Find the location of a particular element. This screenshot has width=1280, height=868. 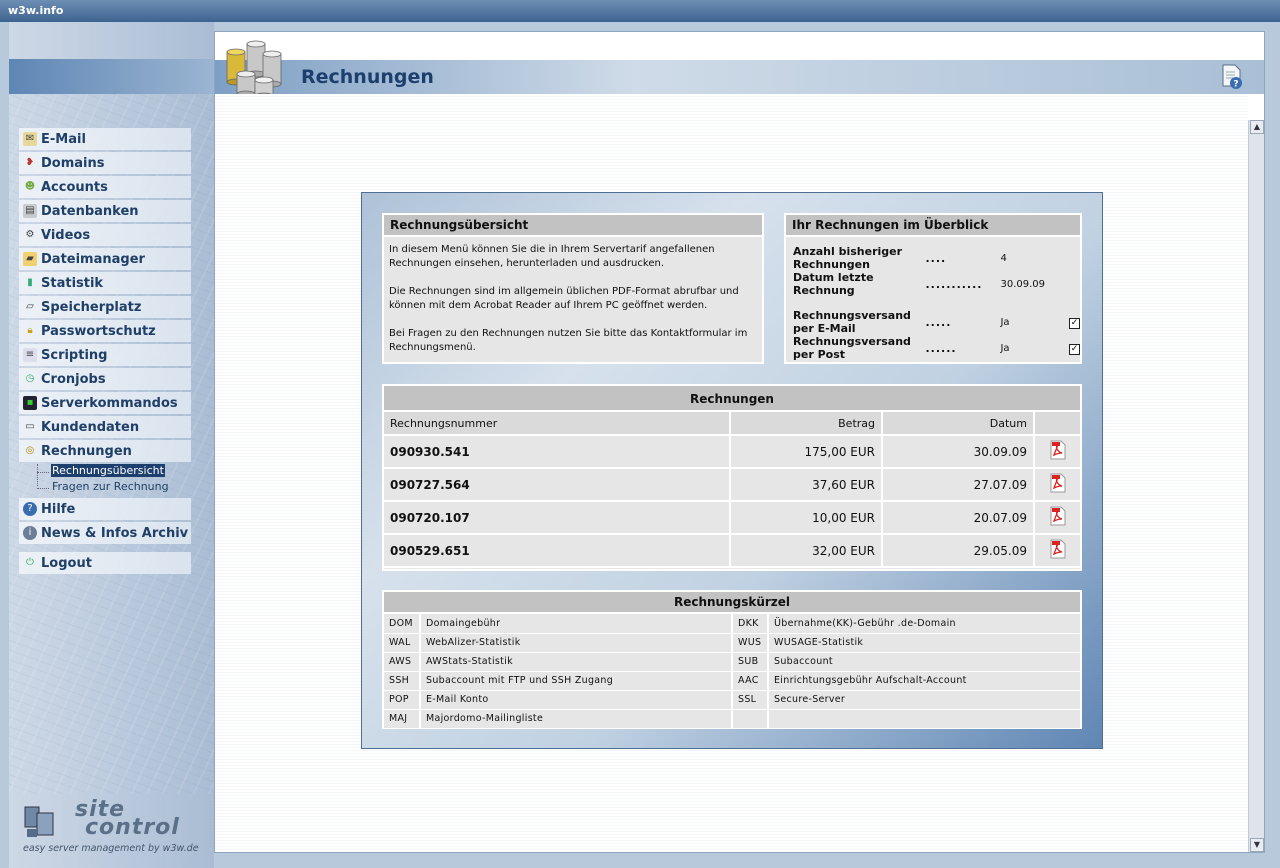

table-row: MAJ Majordomo-Mailingliste is located at coordinates (732, 719).